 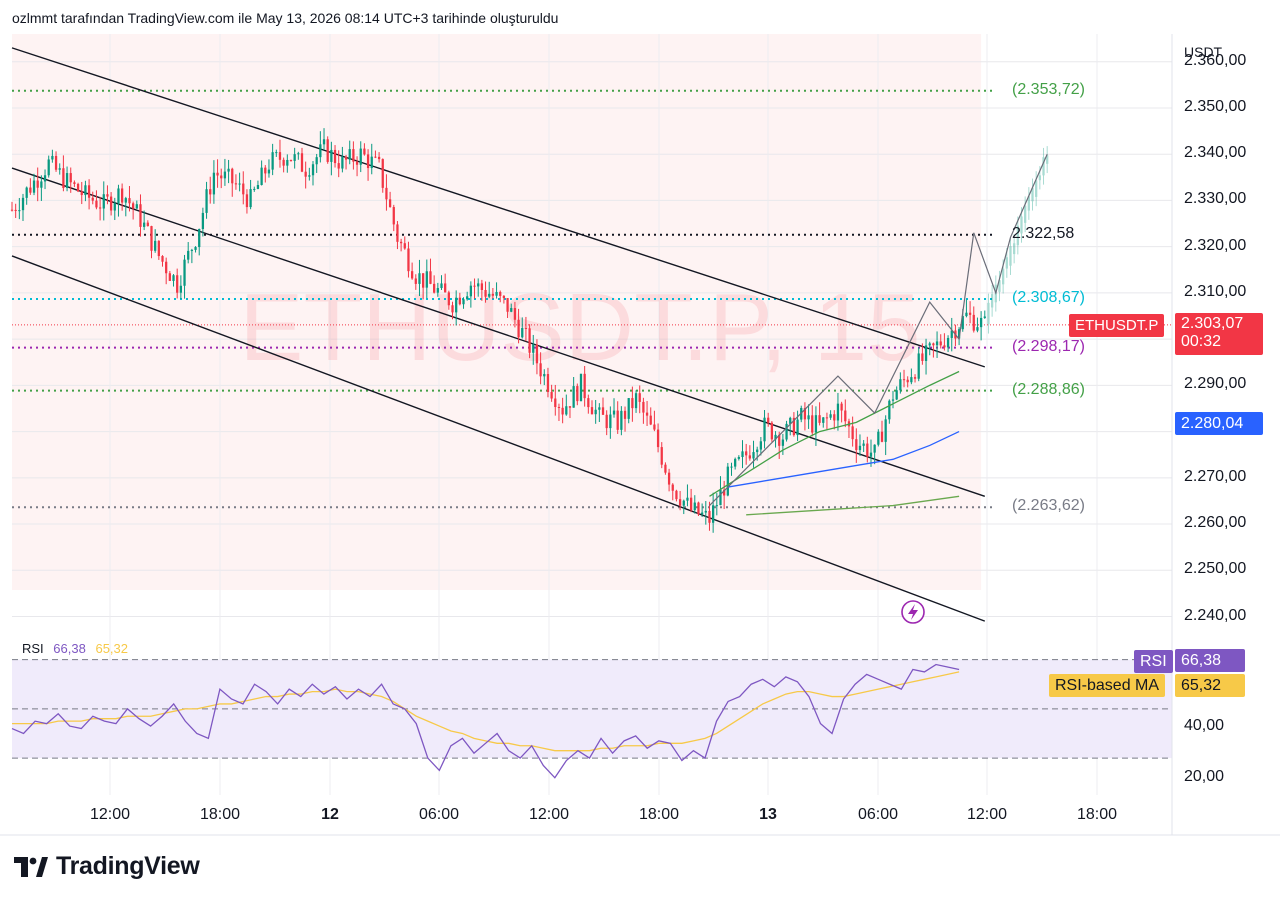 I want to click on time-axis-tick: 18:00, so click(x=1097, y=814).